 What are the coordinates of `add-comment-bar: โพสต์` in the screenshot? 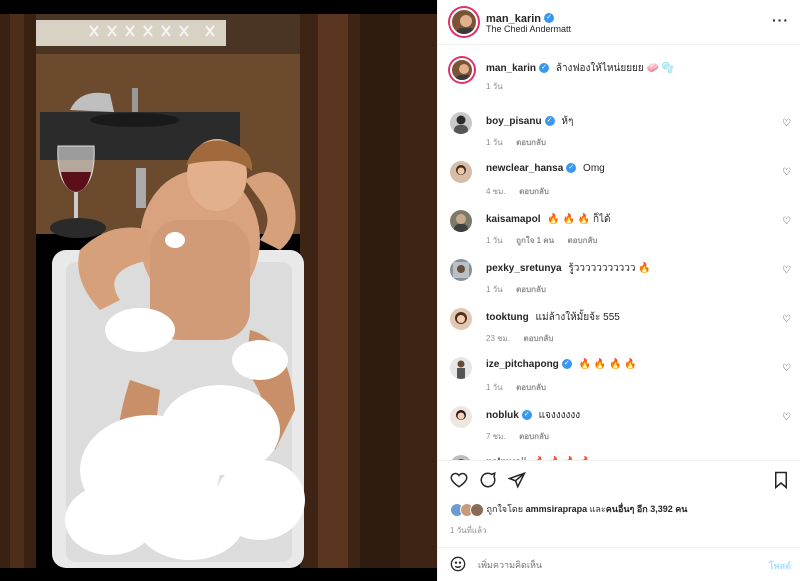 It's located at (619, 564).